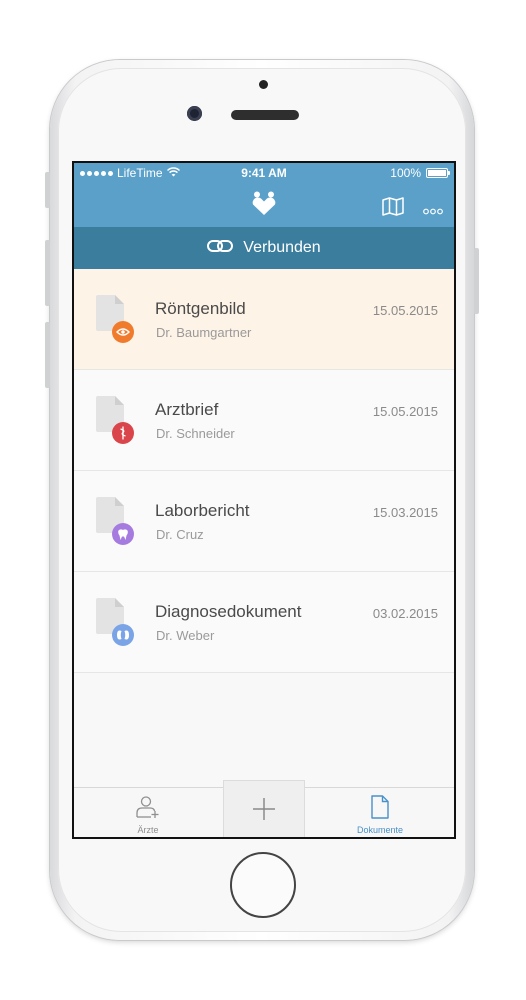 This screenshot has width=526, height=1000. I want to click on status-bar: LifeTime 9:41 AM 100%, so click(264, 173).